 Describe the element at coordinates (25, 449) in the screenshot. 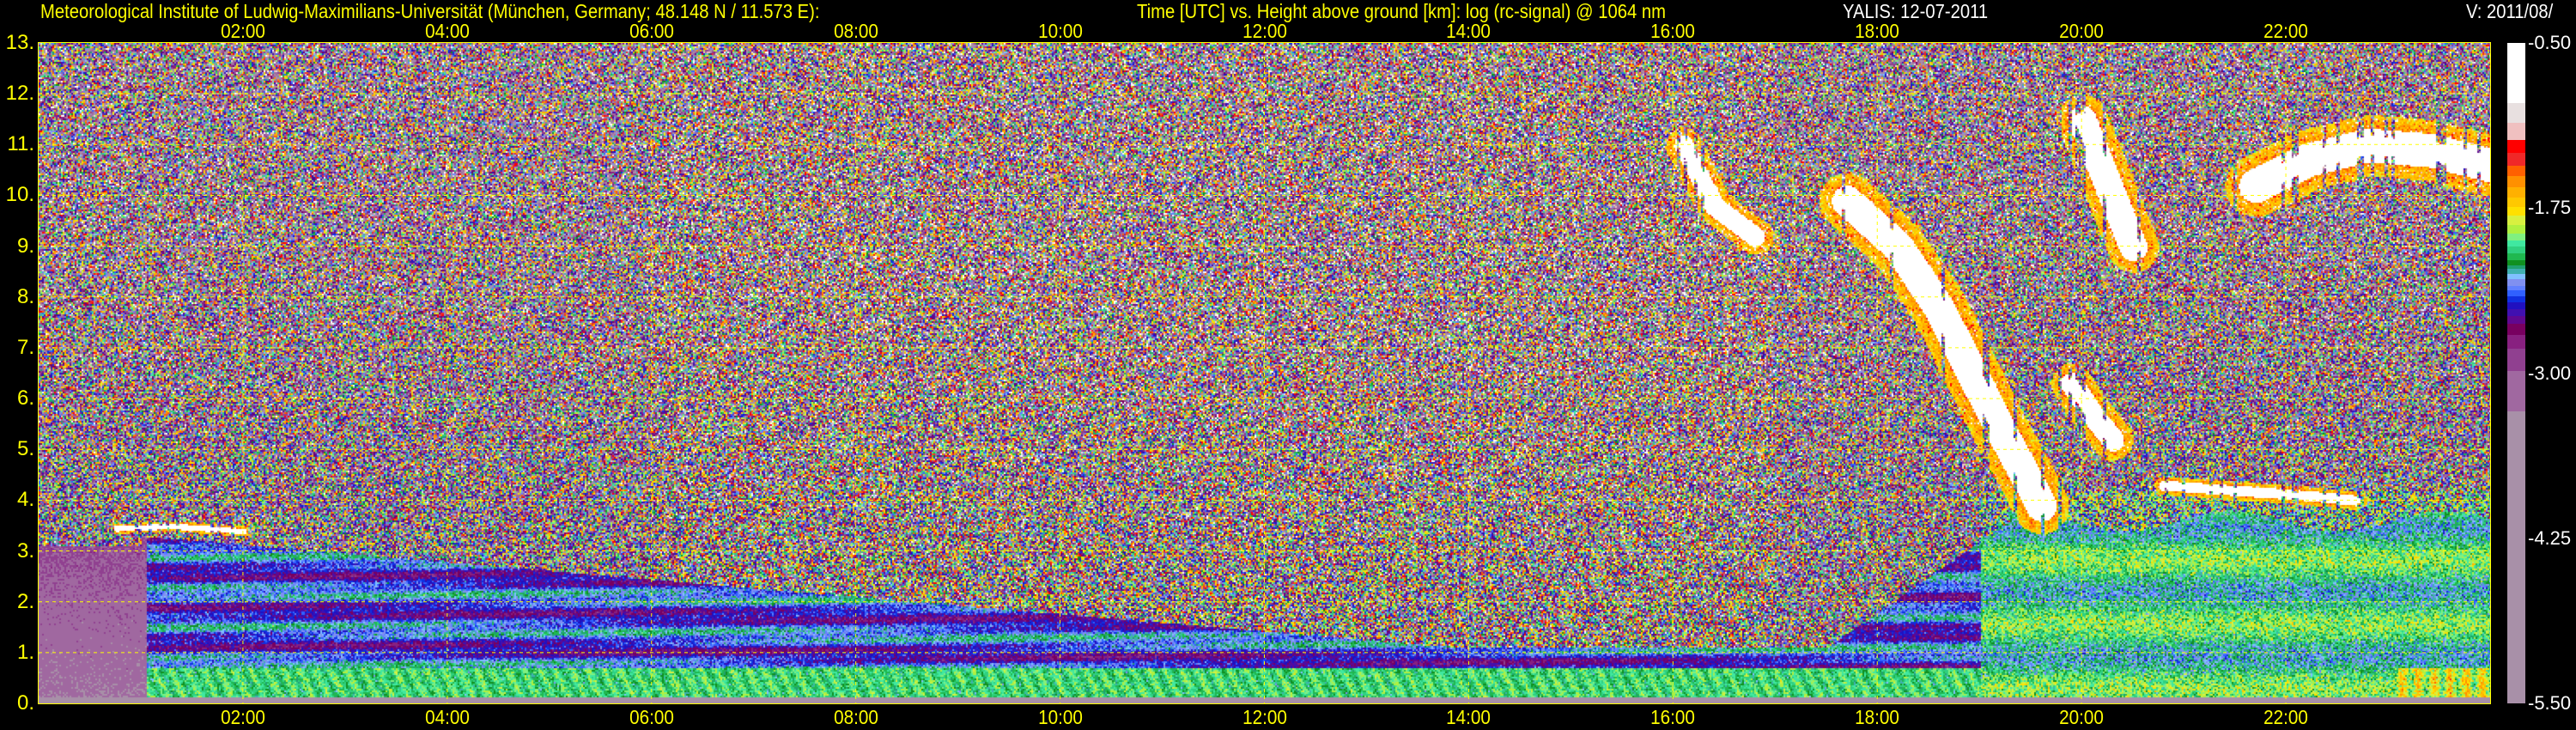

I see `y-tick-5: 5.` at that location.